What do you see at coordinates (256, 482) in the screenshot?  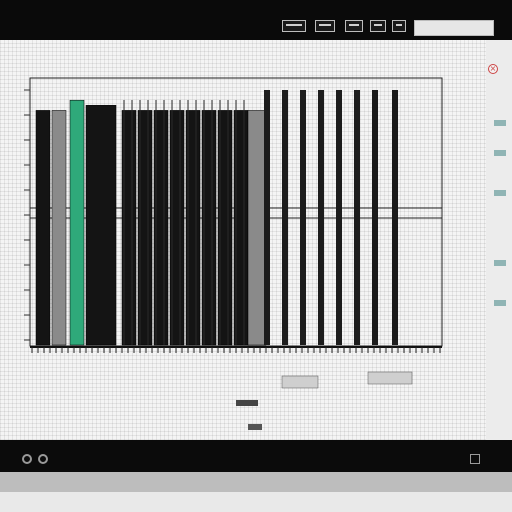 I see `status-bar` at bounding box center [256, 482].